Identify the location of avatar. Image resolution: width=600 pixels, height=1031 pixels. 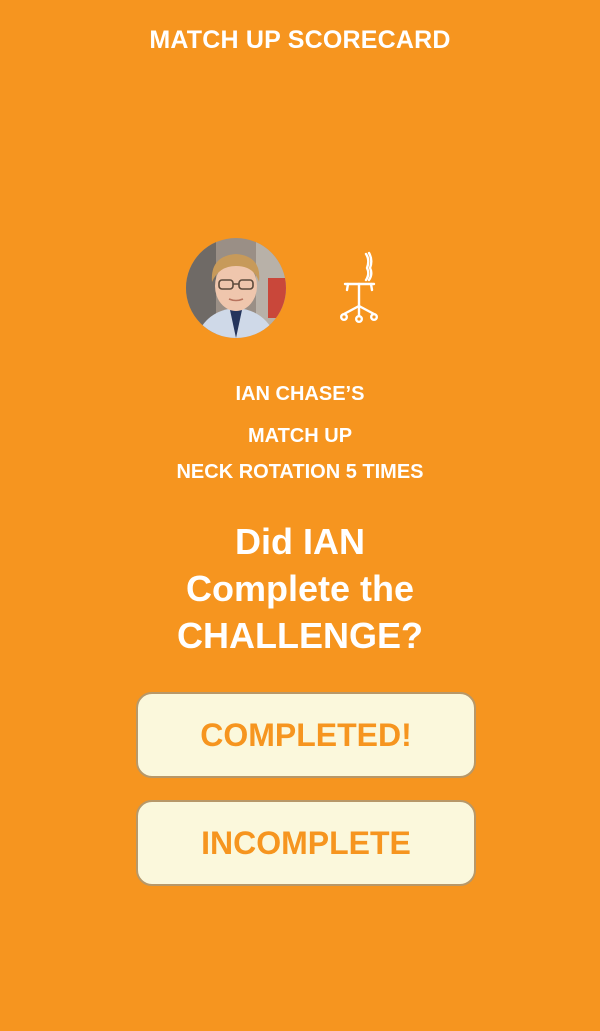
(236, 288).